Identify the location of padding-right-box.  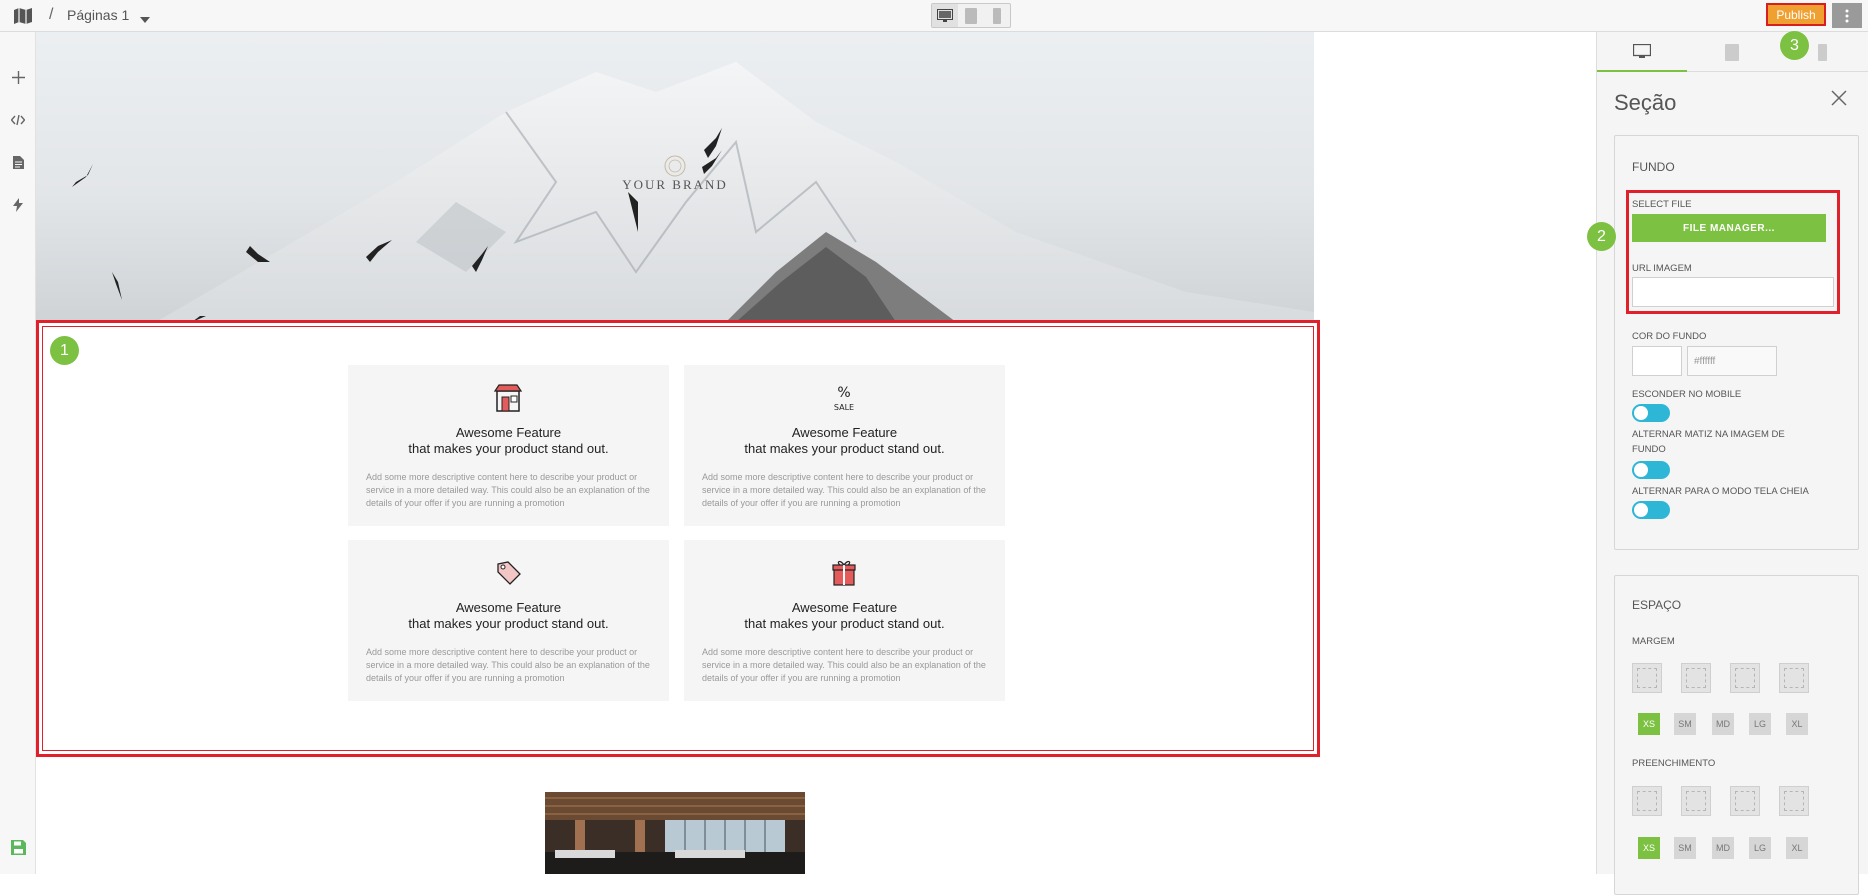
(1696, 801).